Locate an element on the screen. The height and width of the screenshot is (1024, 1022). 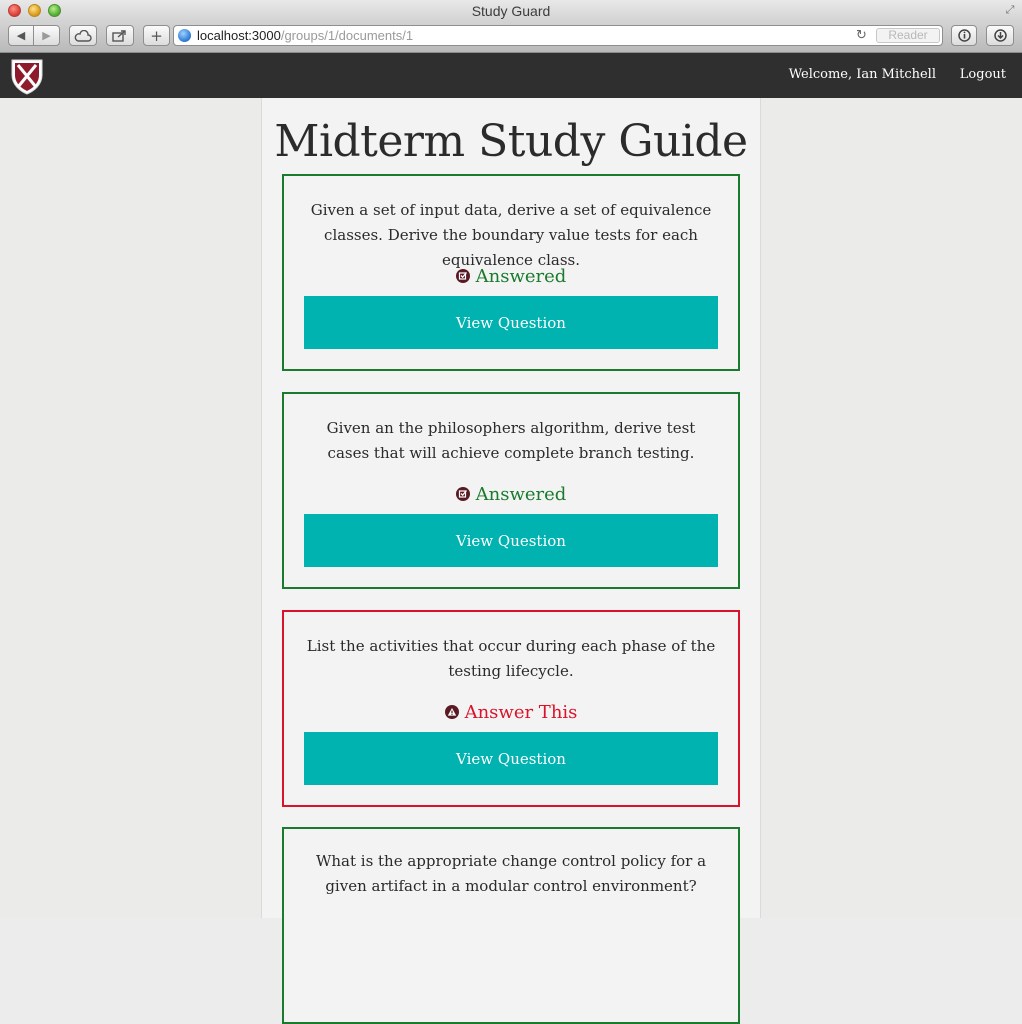
page-title: Midterm Study Guide is located at coordinates (511, 141).